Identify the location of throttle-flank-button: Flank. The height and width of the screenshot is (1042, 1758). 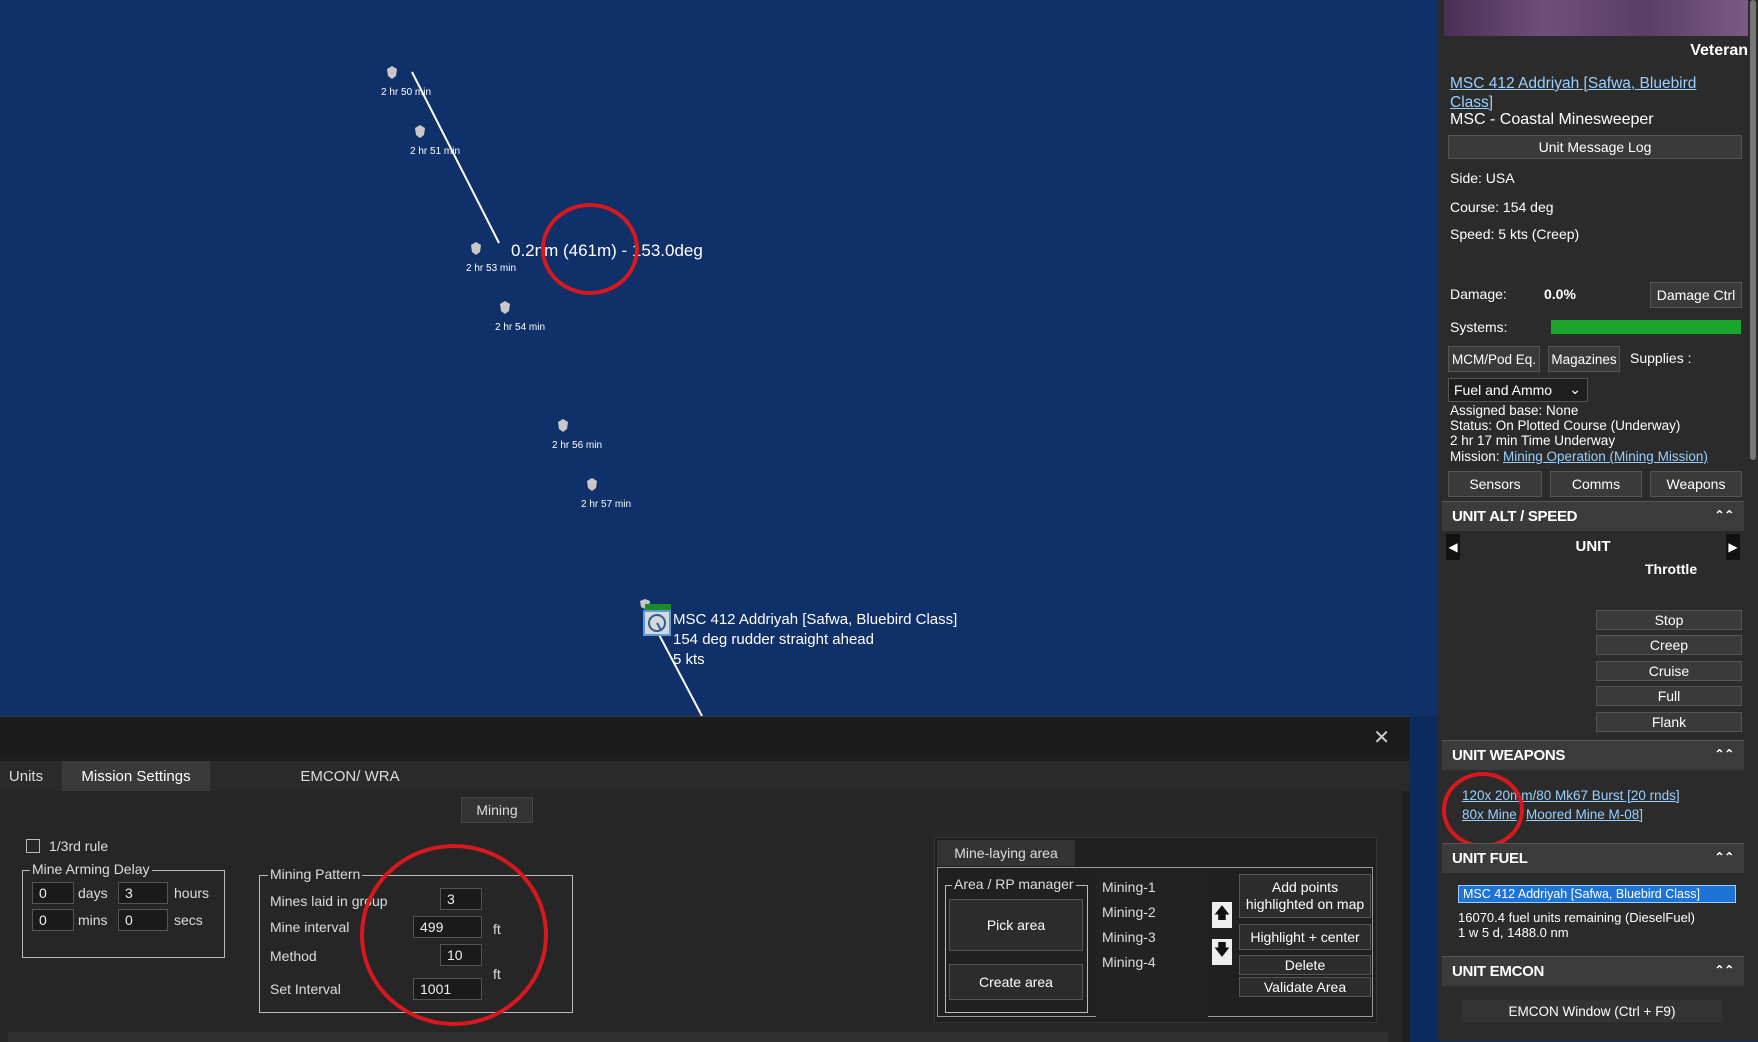
(1669, 722).